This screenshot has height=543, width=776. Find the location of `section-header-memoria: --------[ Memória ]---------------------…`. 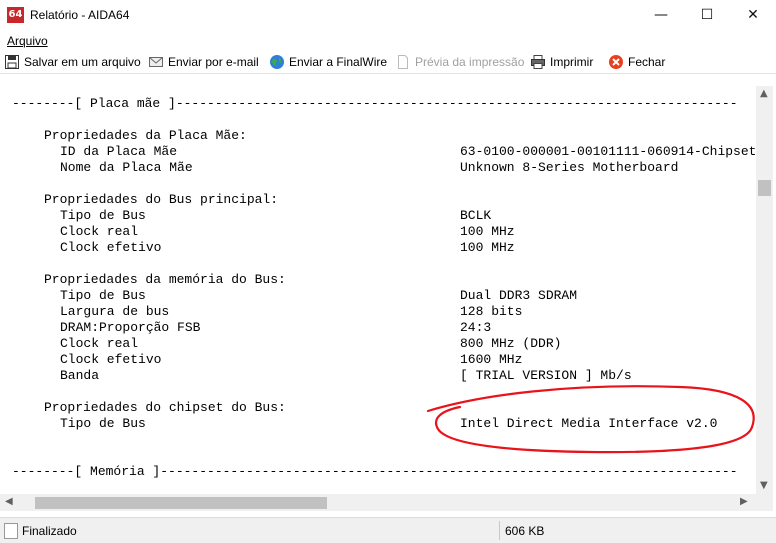

section-header-memoria: --------[ Memória ]---------------------… is located at coordinates (375, 471).